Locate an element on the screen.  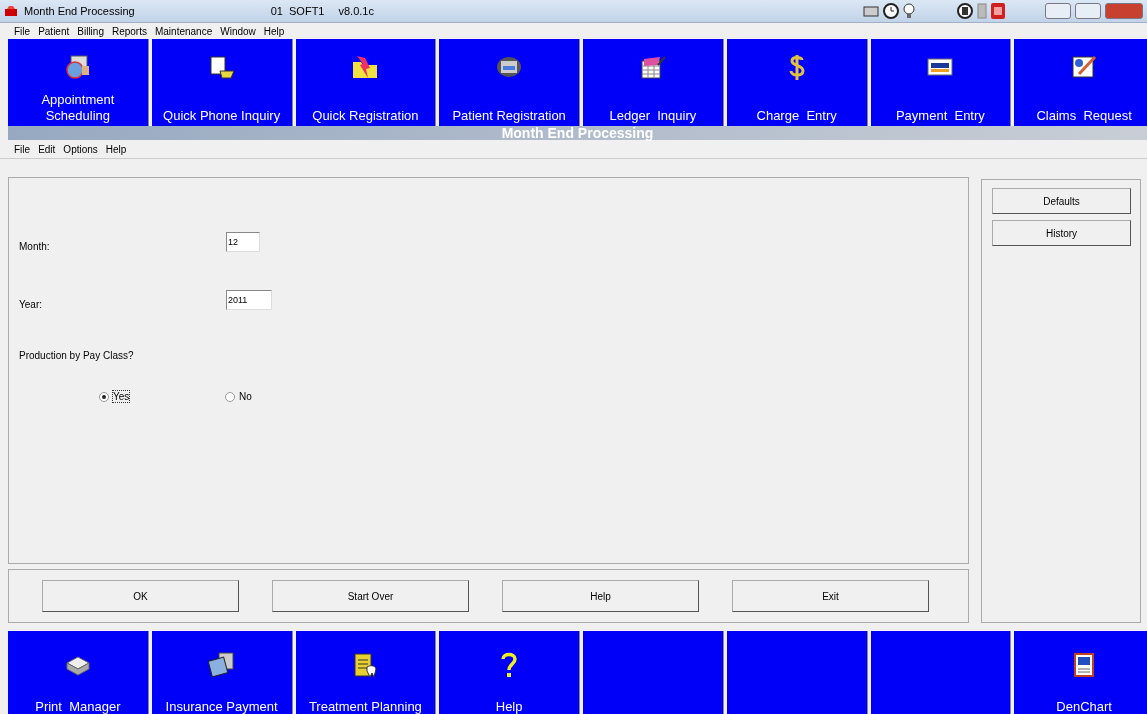
action-button: Exit is located at coordinates (830, 596).